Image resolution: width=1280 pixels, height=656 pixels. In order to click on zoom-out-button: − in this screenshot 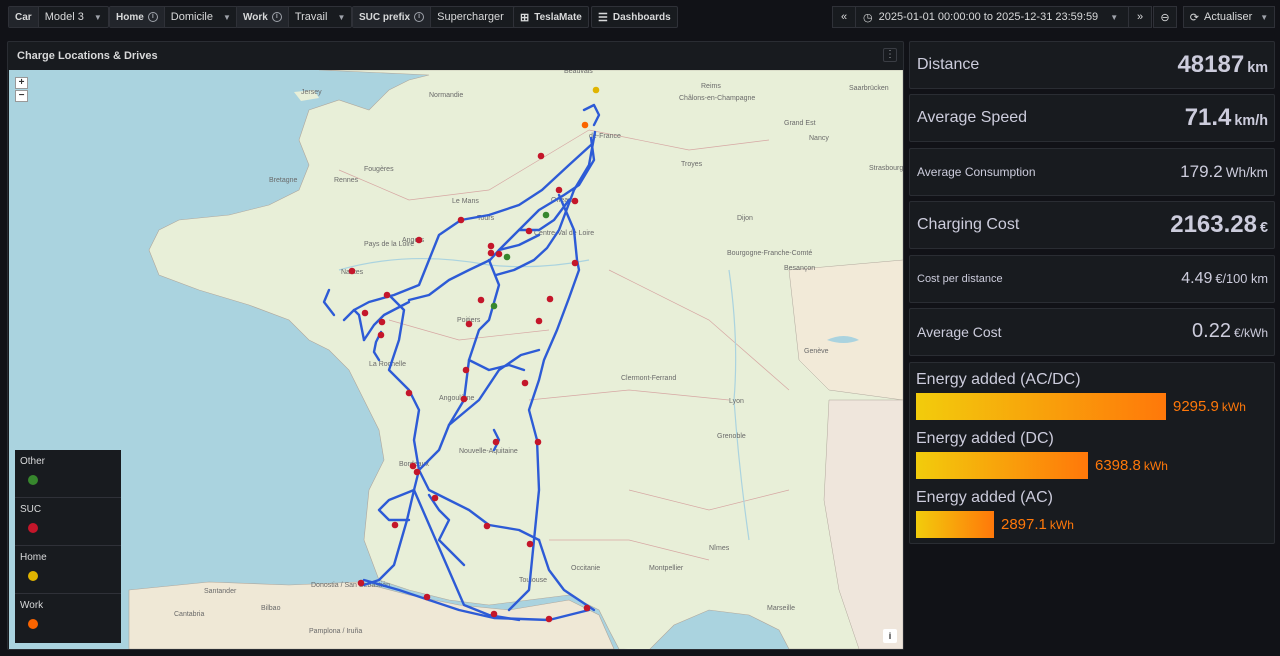, I will do `click(21, 96)`.